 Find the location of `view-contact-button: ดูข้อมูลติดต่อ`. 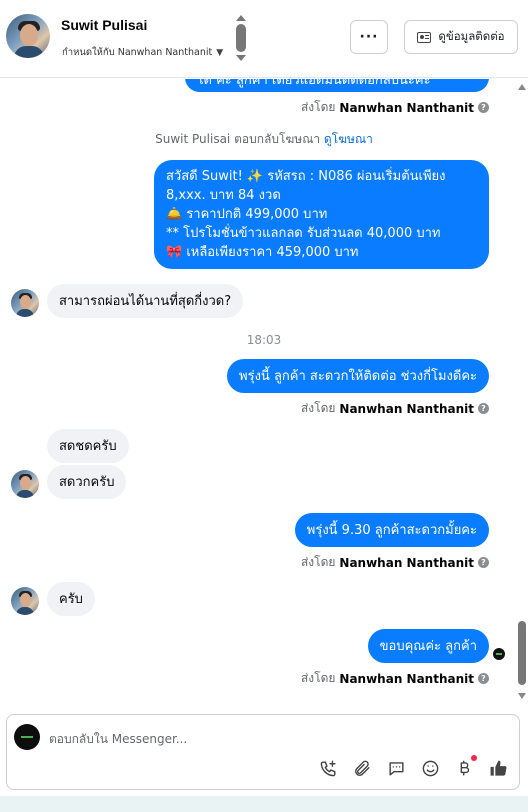

view-contact-button: ดูข้อมูลติดต่อ is located at coordinates (461, 37).